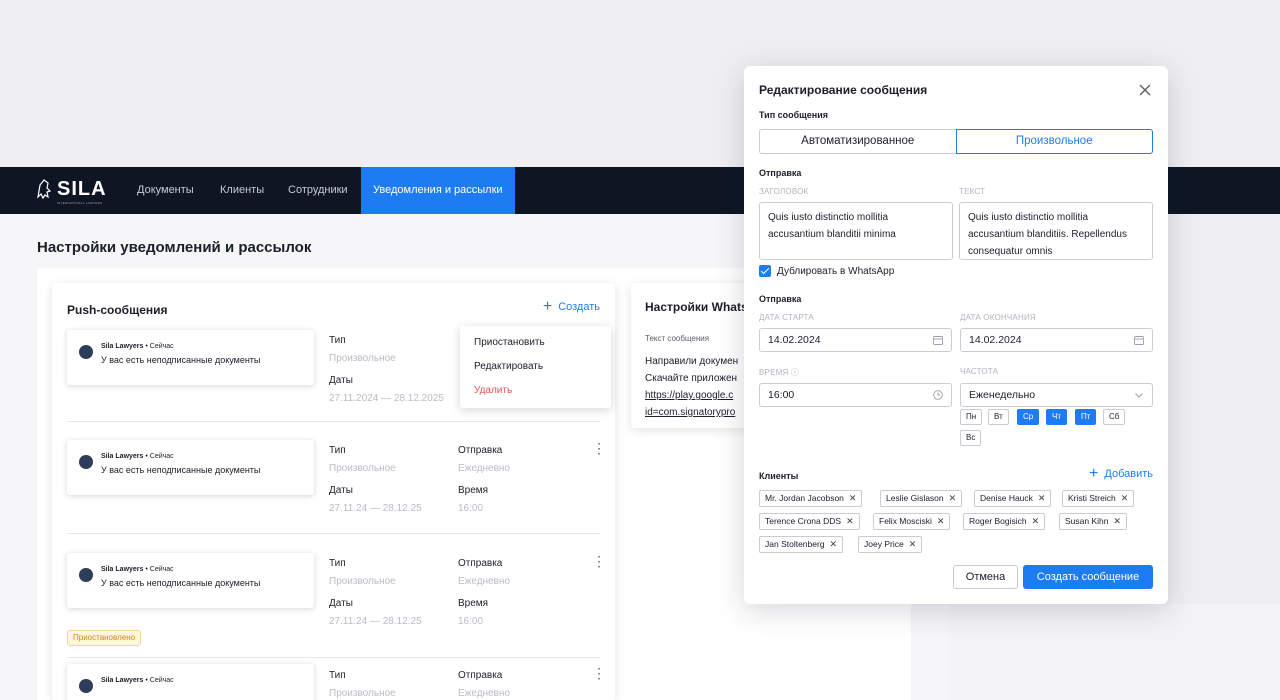 The width and height of the screenshot is (1280, 700). Describe the element at coordinates (1002, 395) in the screenshot. I see `frequency-value: Еженедельно` at that location.